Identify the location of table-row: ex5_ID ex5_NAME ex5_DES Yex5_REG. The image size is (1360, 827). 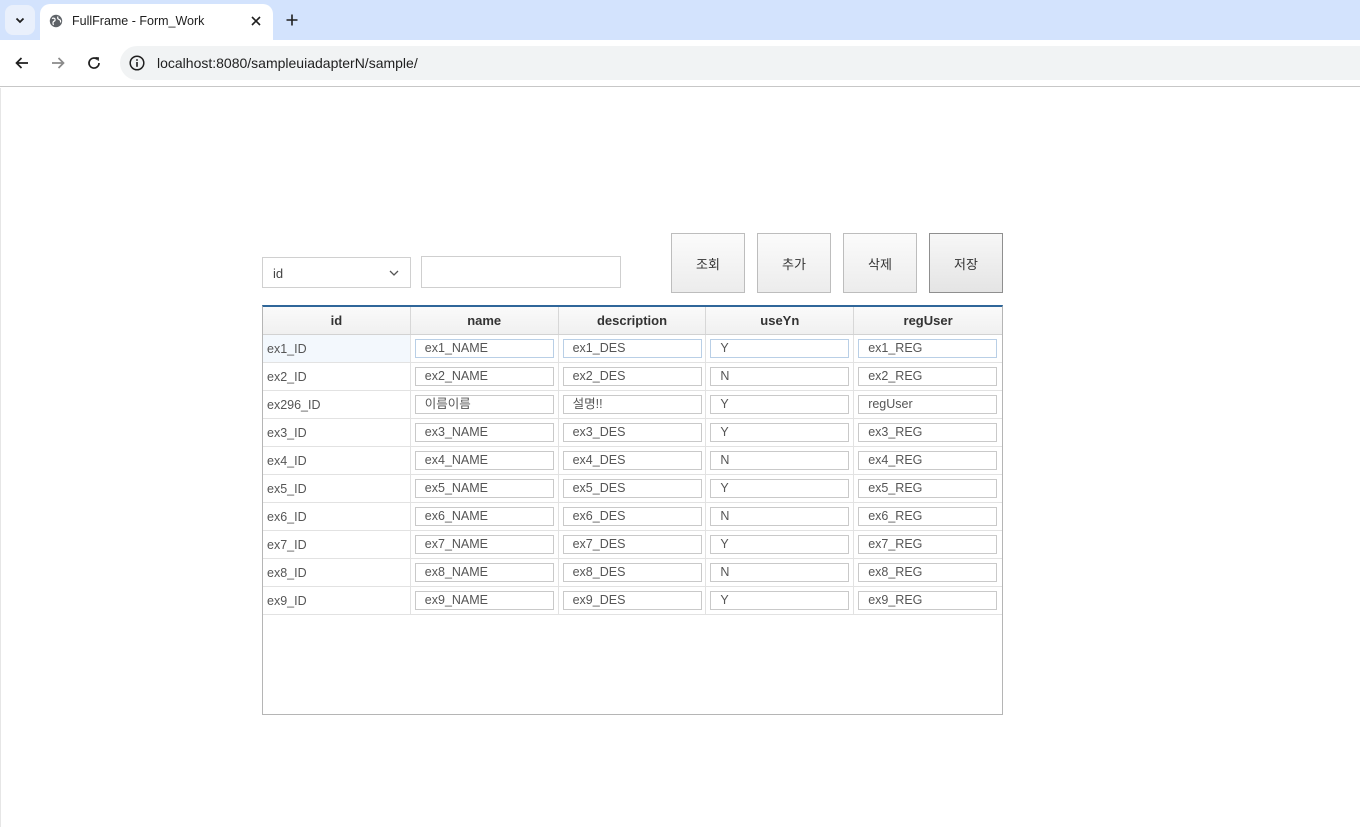
(632, 489).